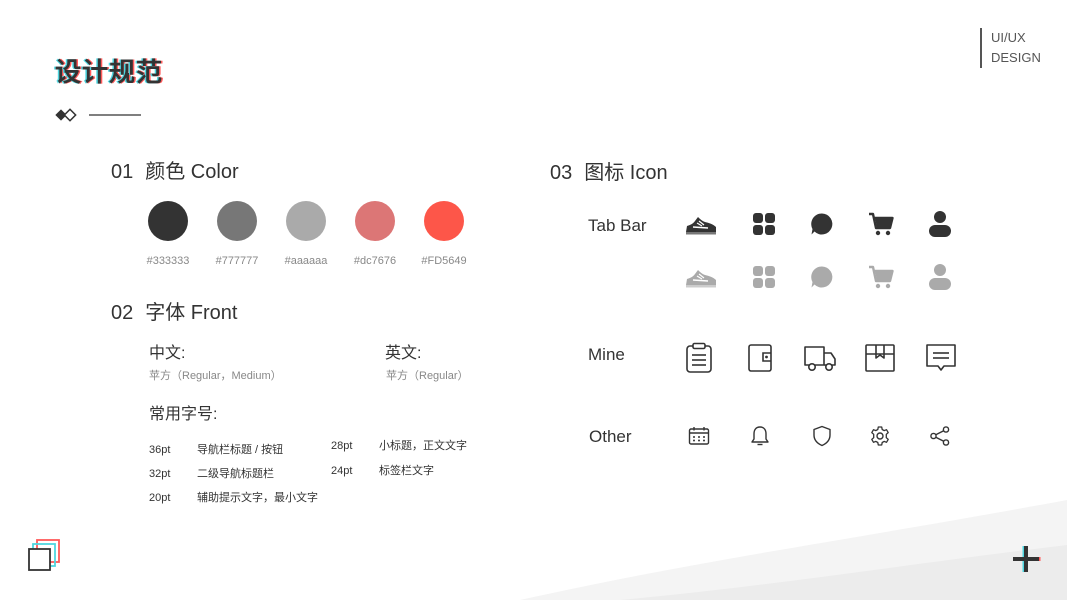  What do you see at coordinates (561, 173) in the screenshot?
I see `section-number: 03` at bounding box center [561, 173].